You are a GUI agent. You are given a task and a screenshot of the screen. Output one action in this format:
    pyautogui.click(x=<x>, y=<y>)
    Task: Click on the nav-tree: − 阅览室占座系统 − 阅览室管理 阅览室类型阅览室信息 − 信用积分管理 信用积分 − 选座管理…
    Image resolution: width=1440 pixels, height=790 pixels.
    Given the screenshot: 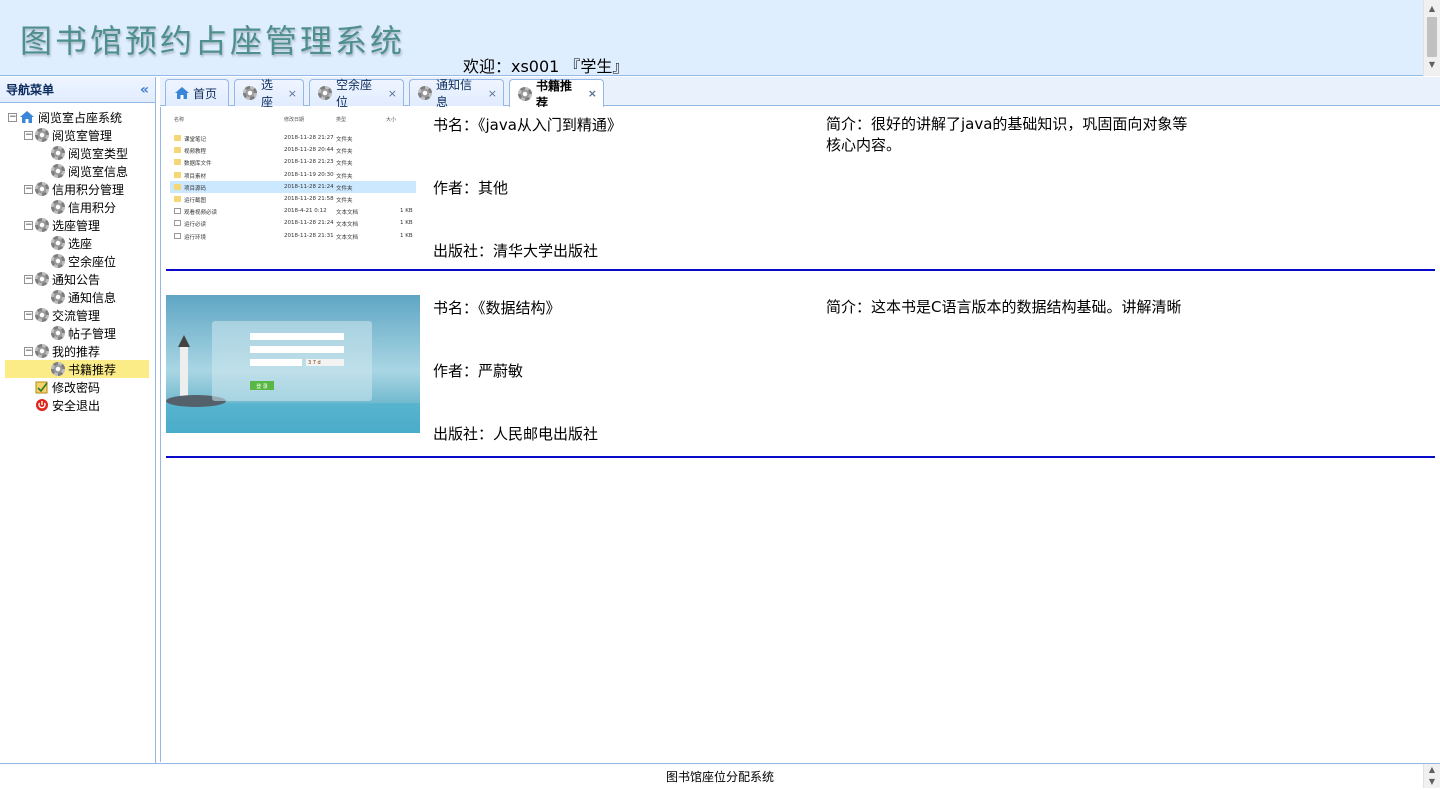 What is the action you would take?
    pyautogui.click(x=77, y=258)
    